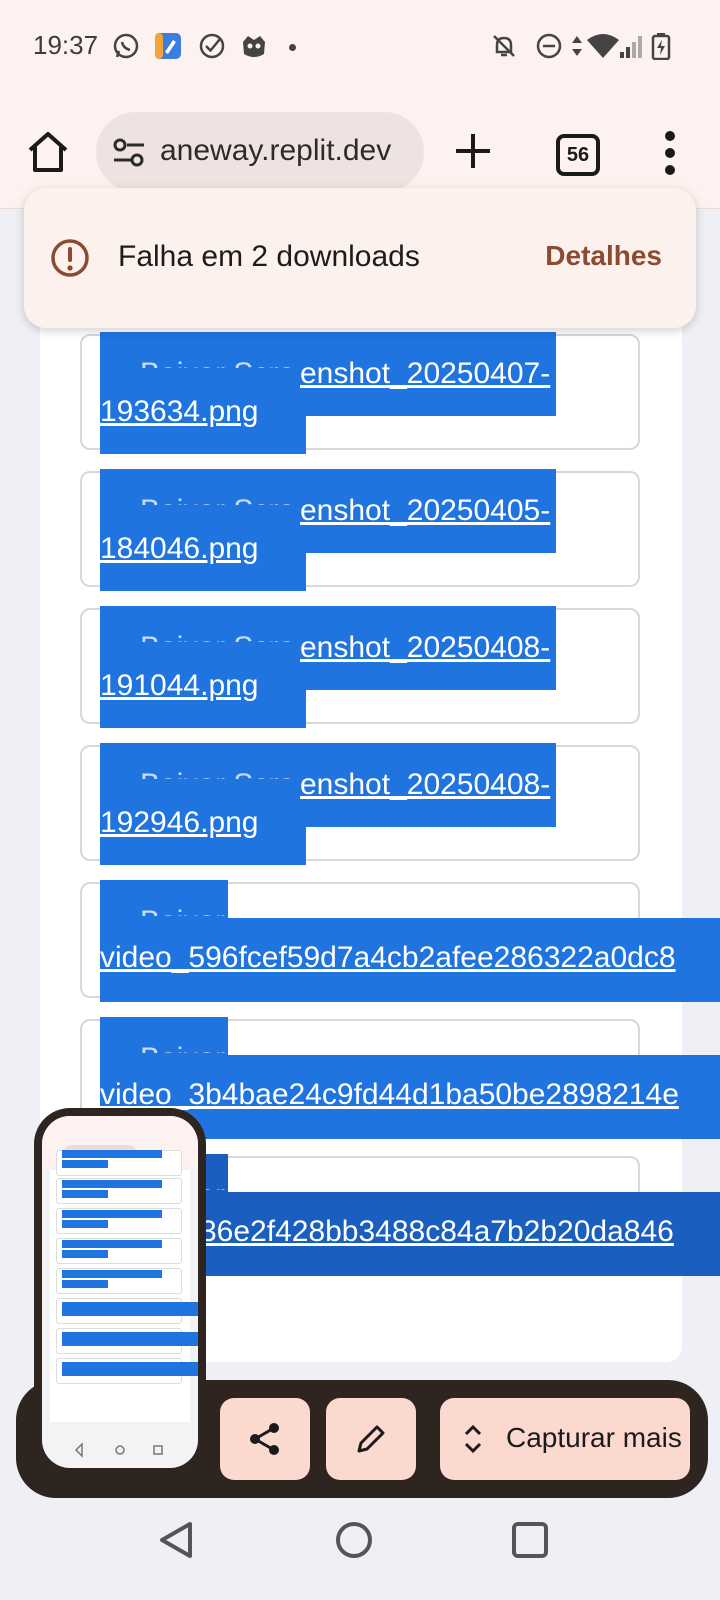 This screenshot has width=720, height=1600. I want to click on link-clip: video_3b4bae24c9fd44d1ba50be2898214e, so click(410, 1097).